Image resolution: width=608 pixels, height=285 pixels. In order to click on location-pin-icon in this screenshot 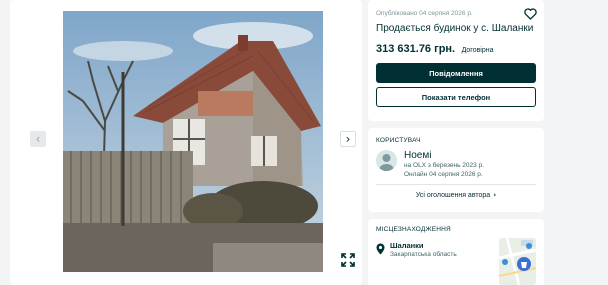, I will do `click(380, 248)`.